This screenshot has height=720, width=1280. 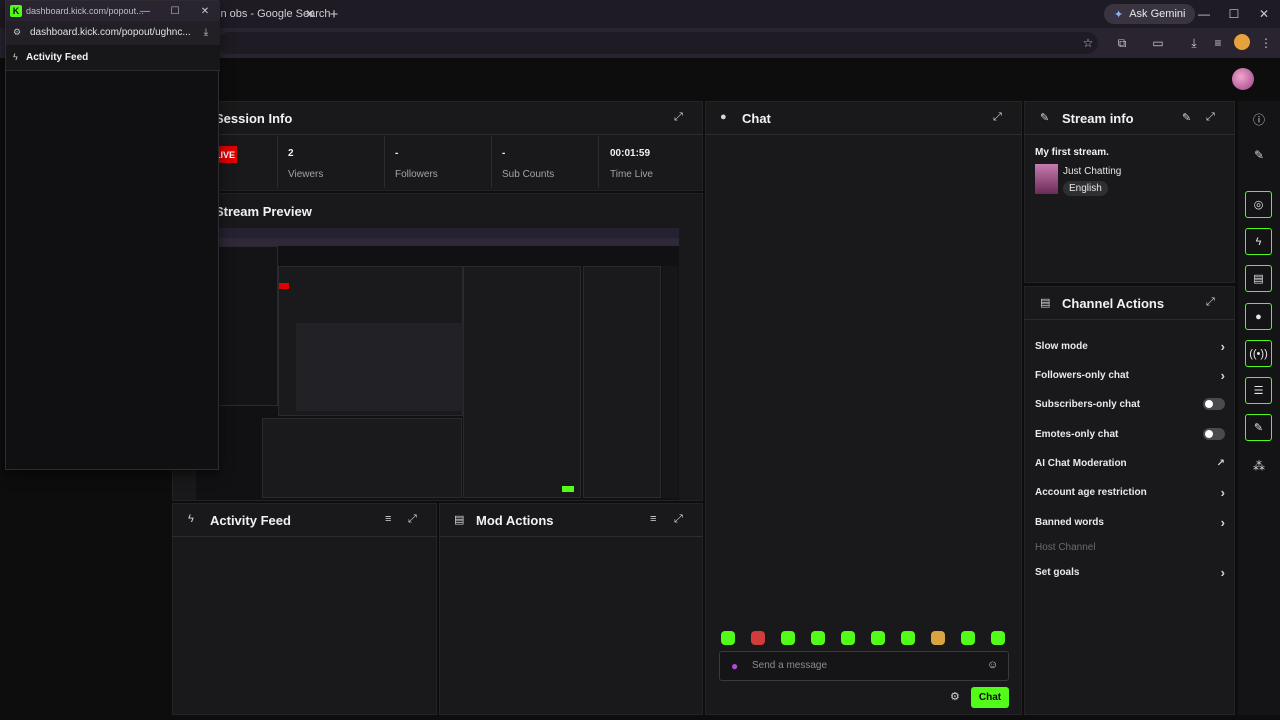 I want to click on popout-activity-header: ϟ Activity Feed, so click(x=113, y=58).